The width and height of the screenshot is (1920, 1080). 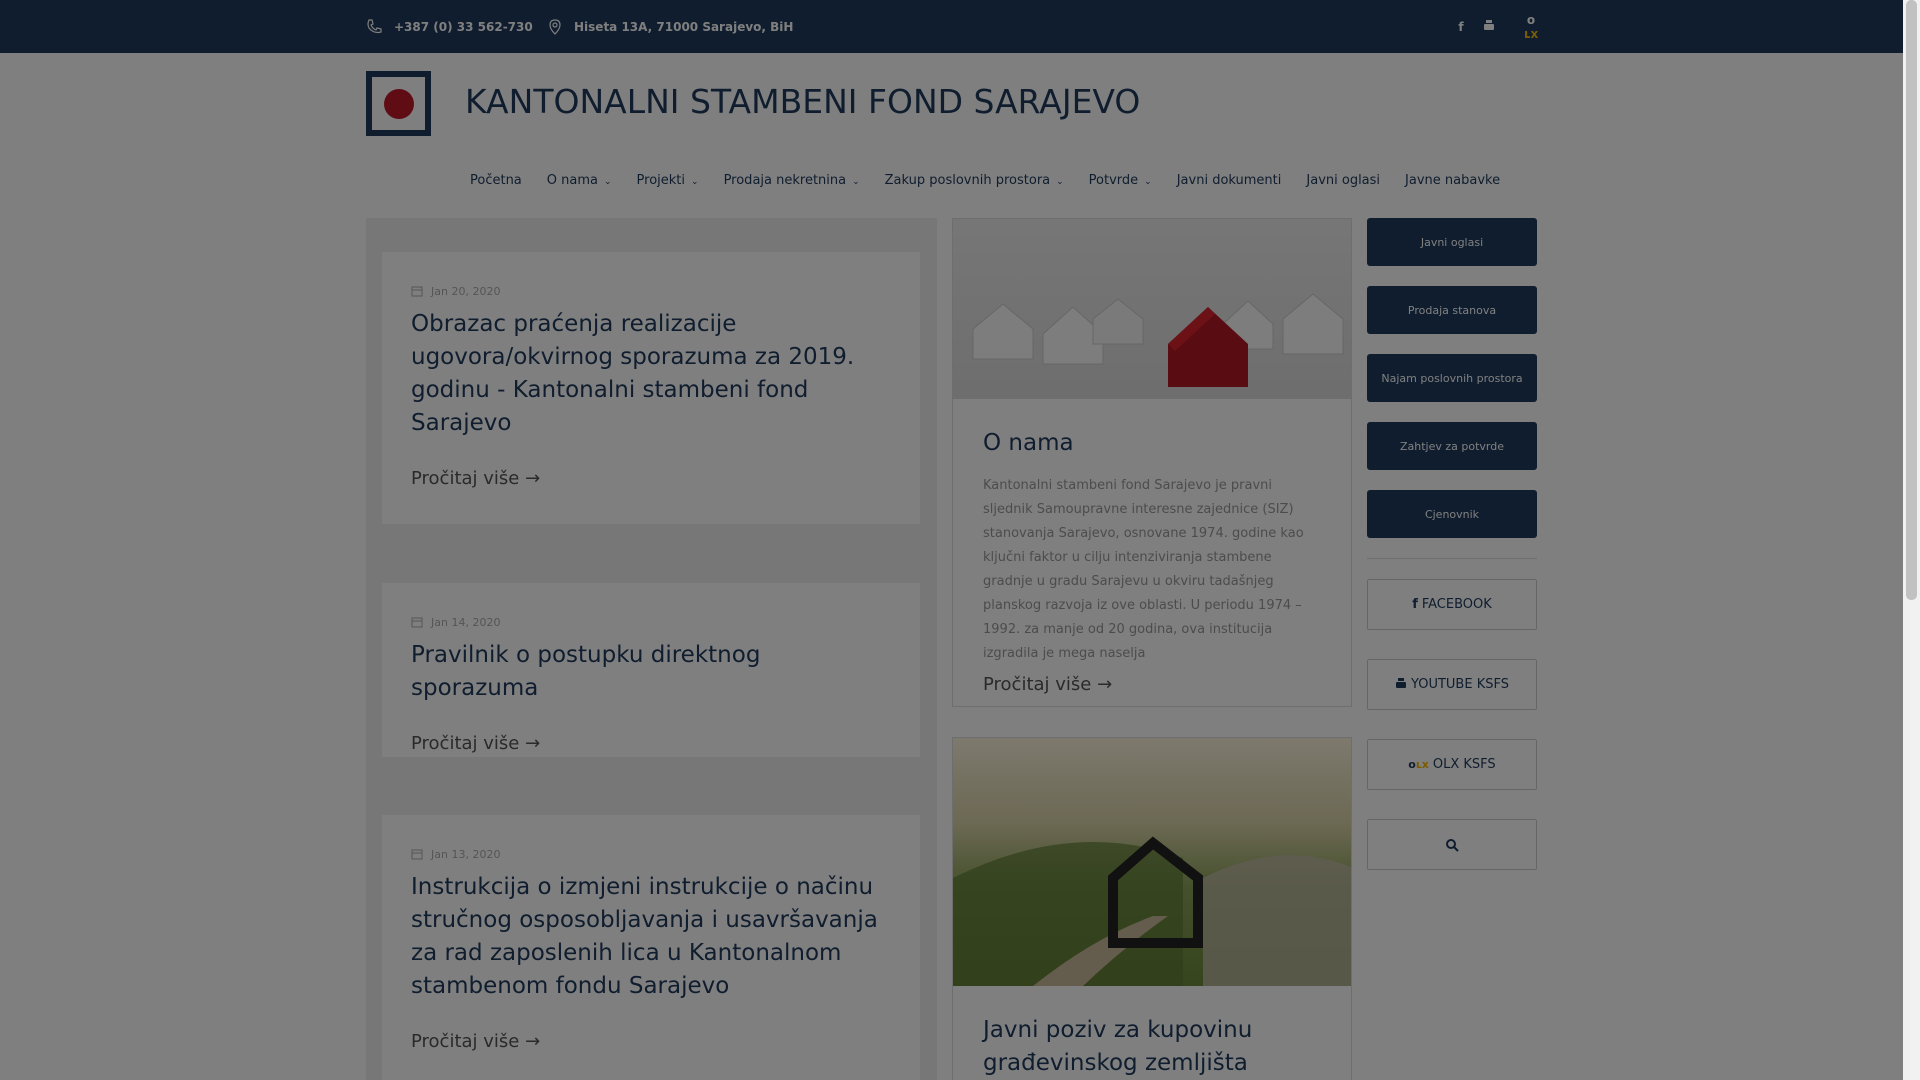 I want to click on scrollbar-thumb, so click(x=1911, y=300).